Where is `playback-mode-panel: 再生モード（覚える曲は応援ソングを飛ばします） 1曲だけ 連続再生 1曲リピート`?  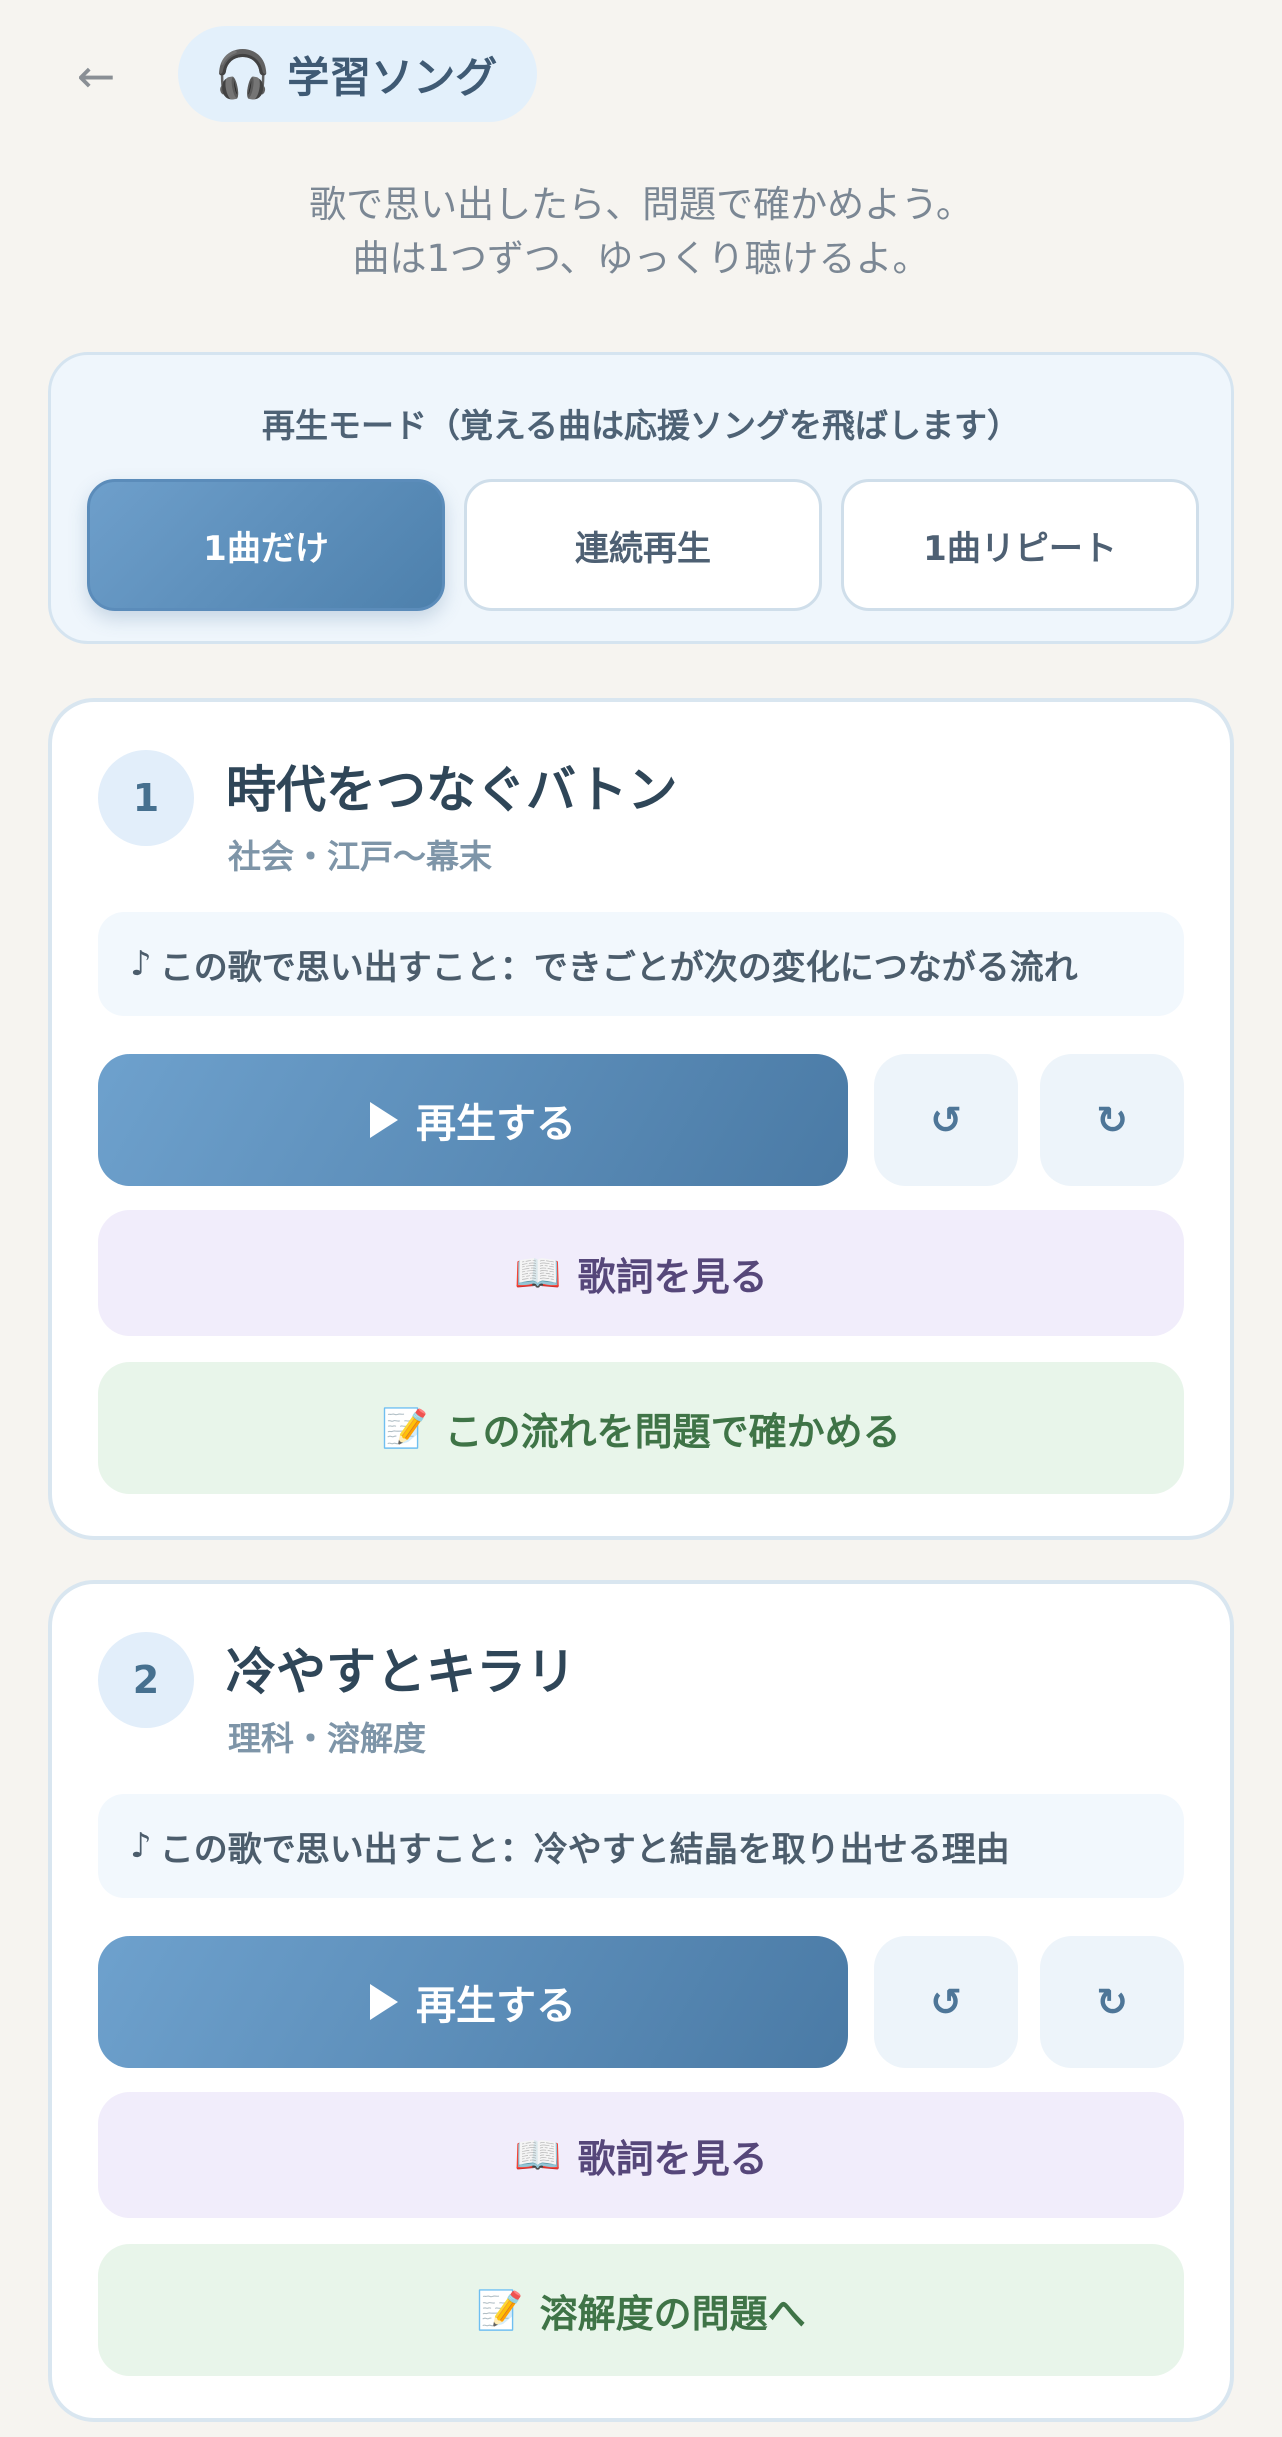
playback-mode-panel: 再生モード（覚える曲は応援ソングを飛ばします） 1曲だけ 連続再生 1曲リピート is located at coordinates (641, 498).